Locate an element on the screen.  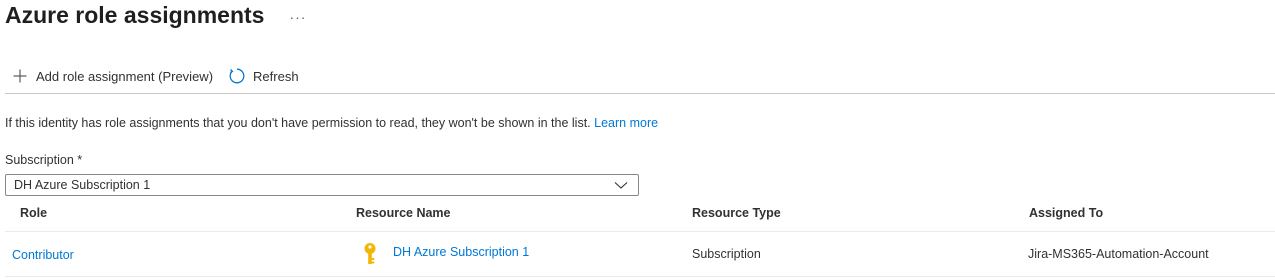
column-header-resource-type: Resource Type is located at coordinates (736, 213).